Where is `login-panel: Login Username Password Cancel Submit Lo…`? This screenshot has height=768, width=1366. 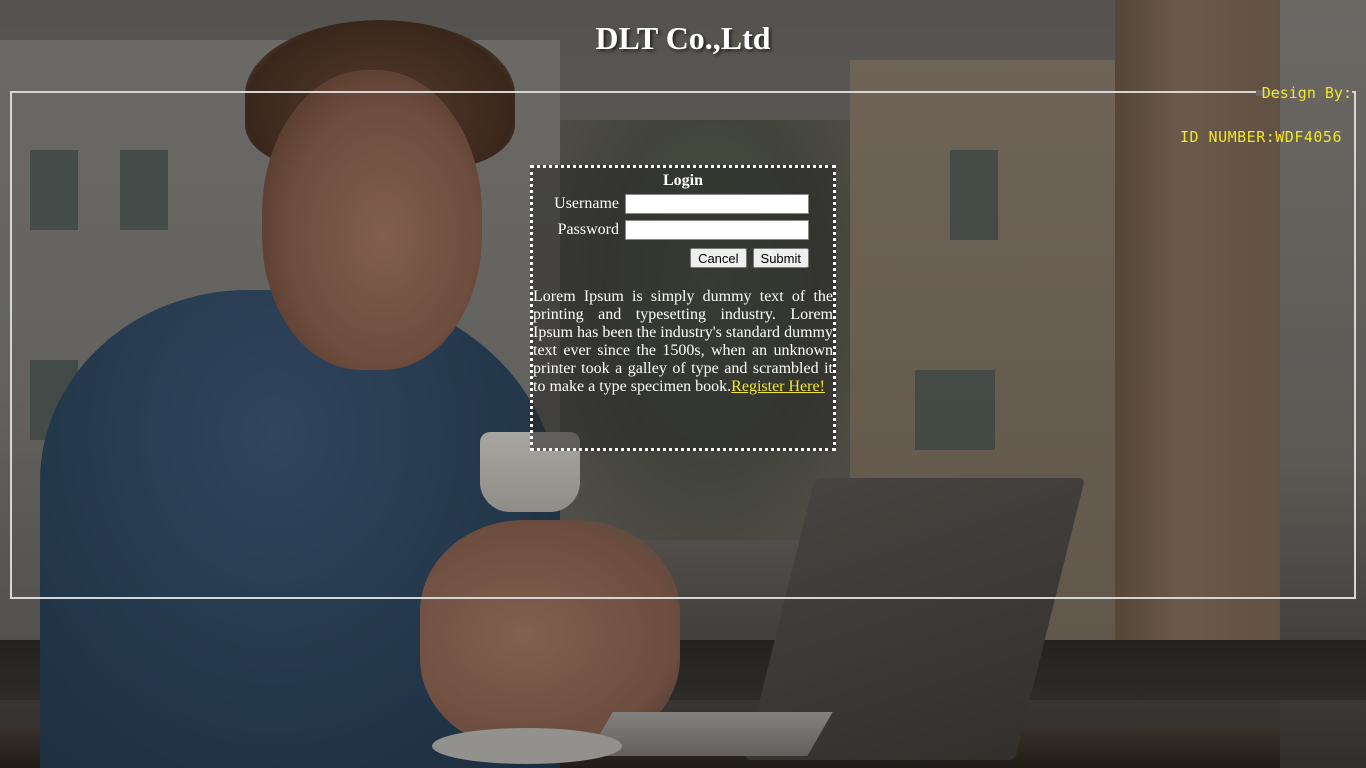 login-panel: Login Username Password Cancel Submit Lo… is located at coordinates (683, 308).